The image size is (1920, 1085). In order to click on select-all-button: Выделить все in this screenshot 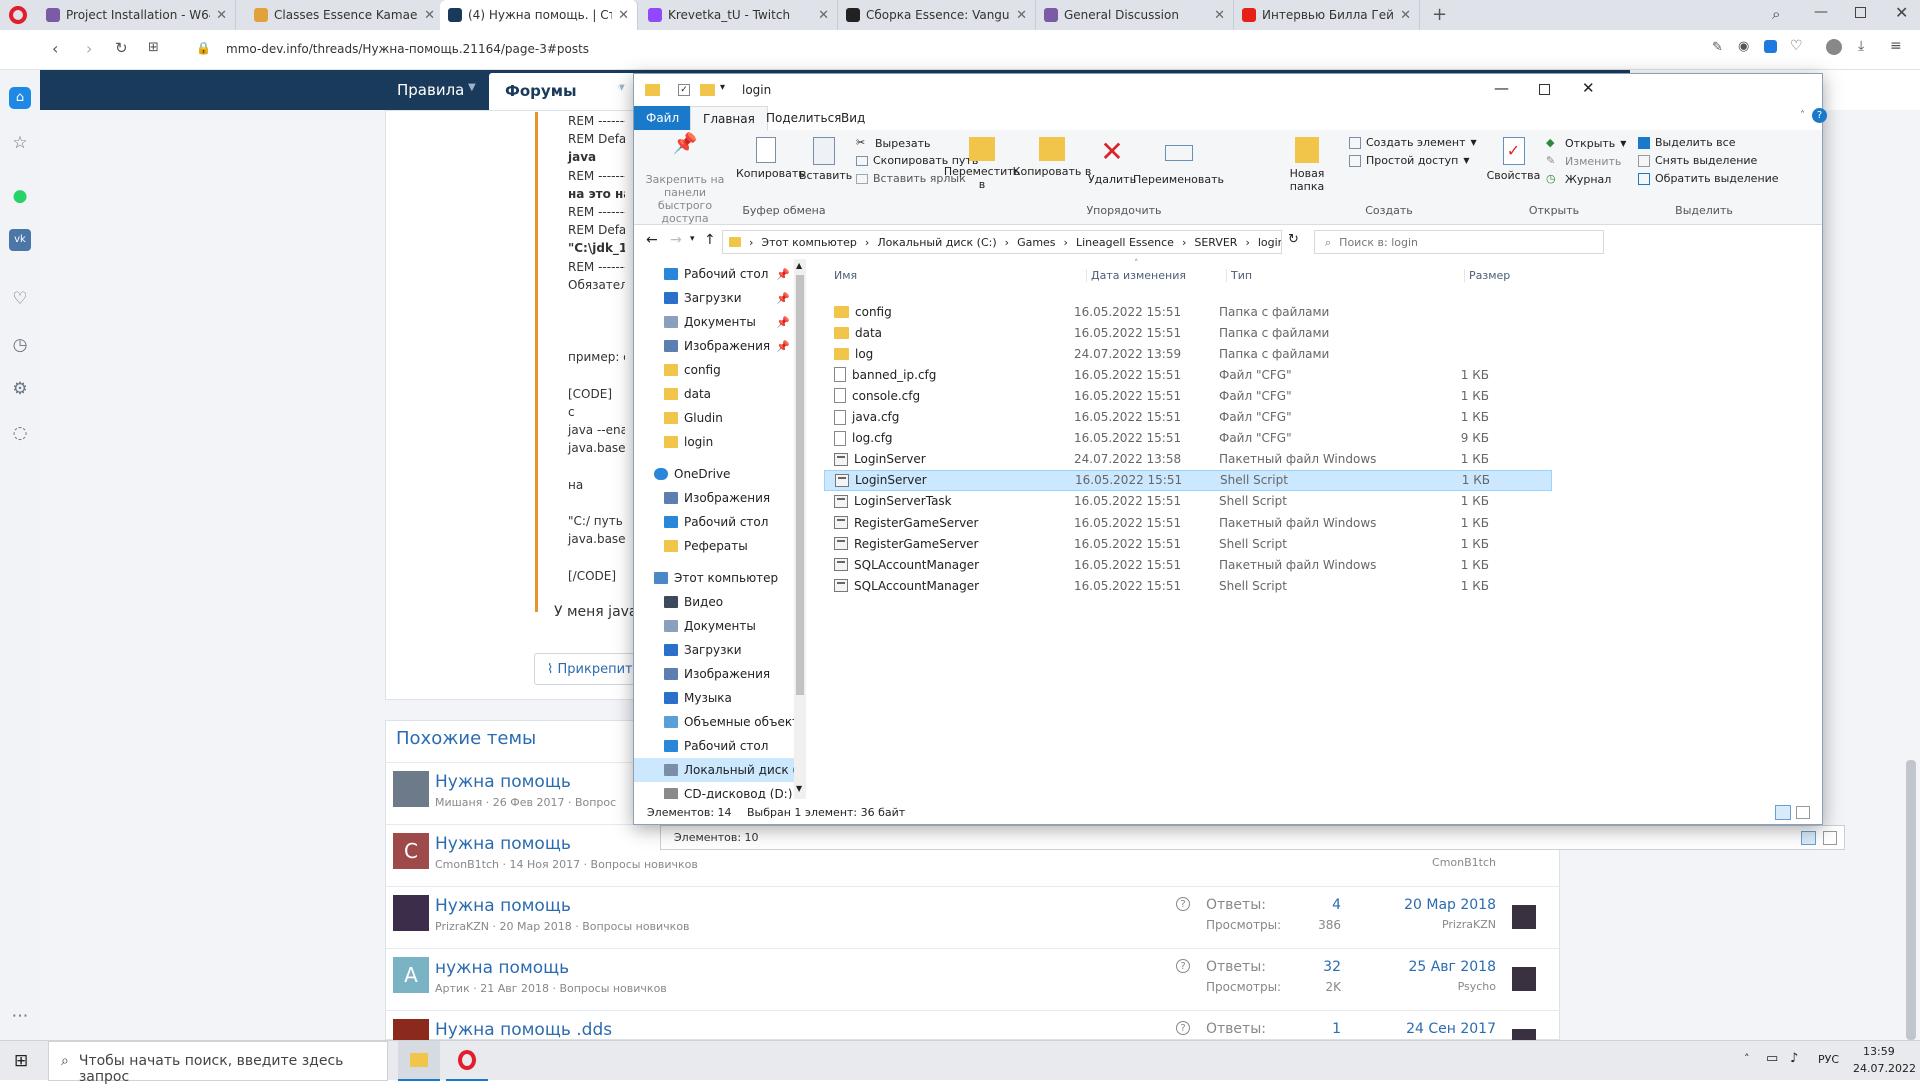, I will do `click(1686, 142)`.